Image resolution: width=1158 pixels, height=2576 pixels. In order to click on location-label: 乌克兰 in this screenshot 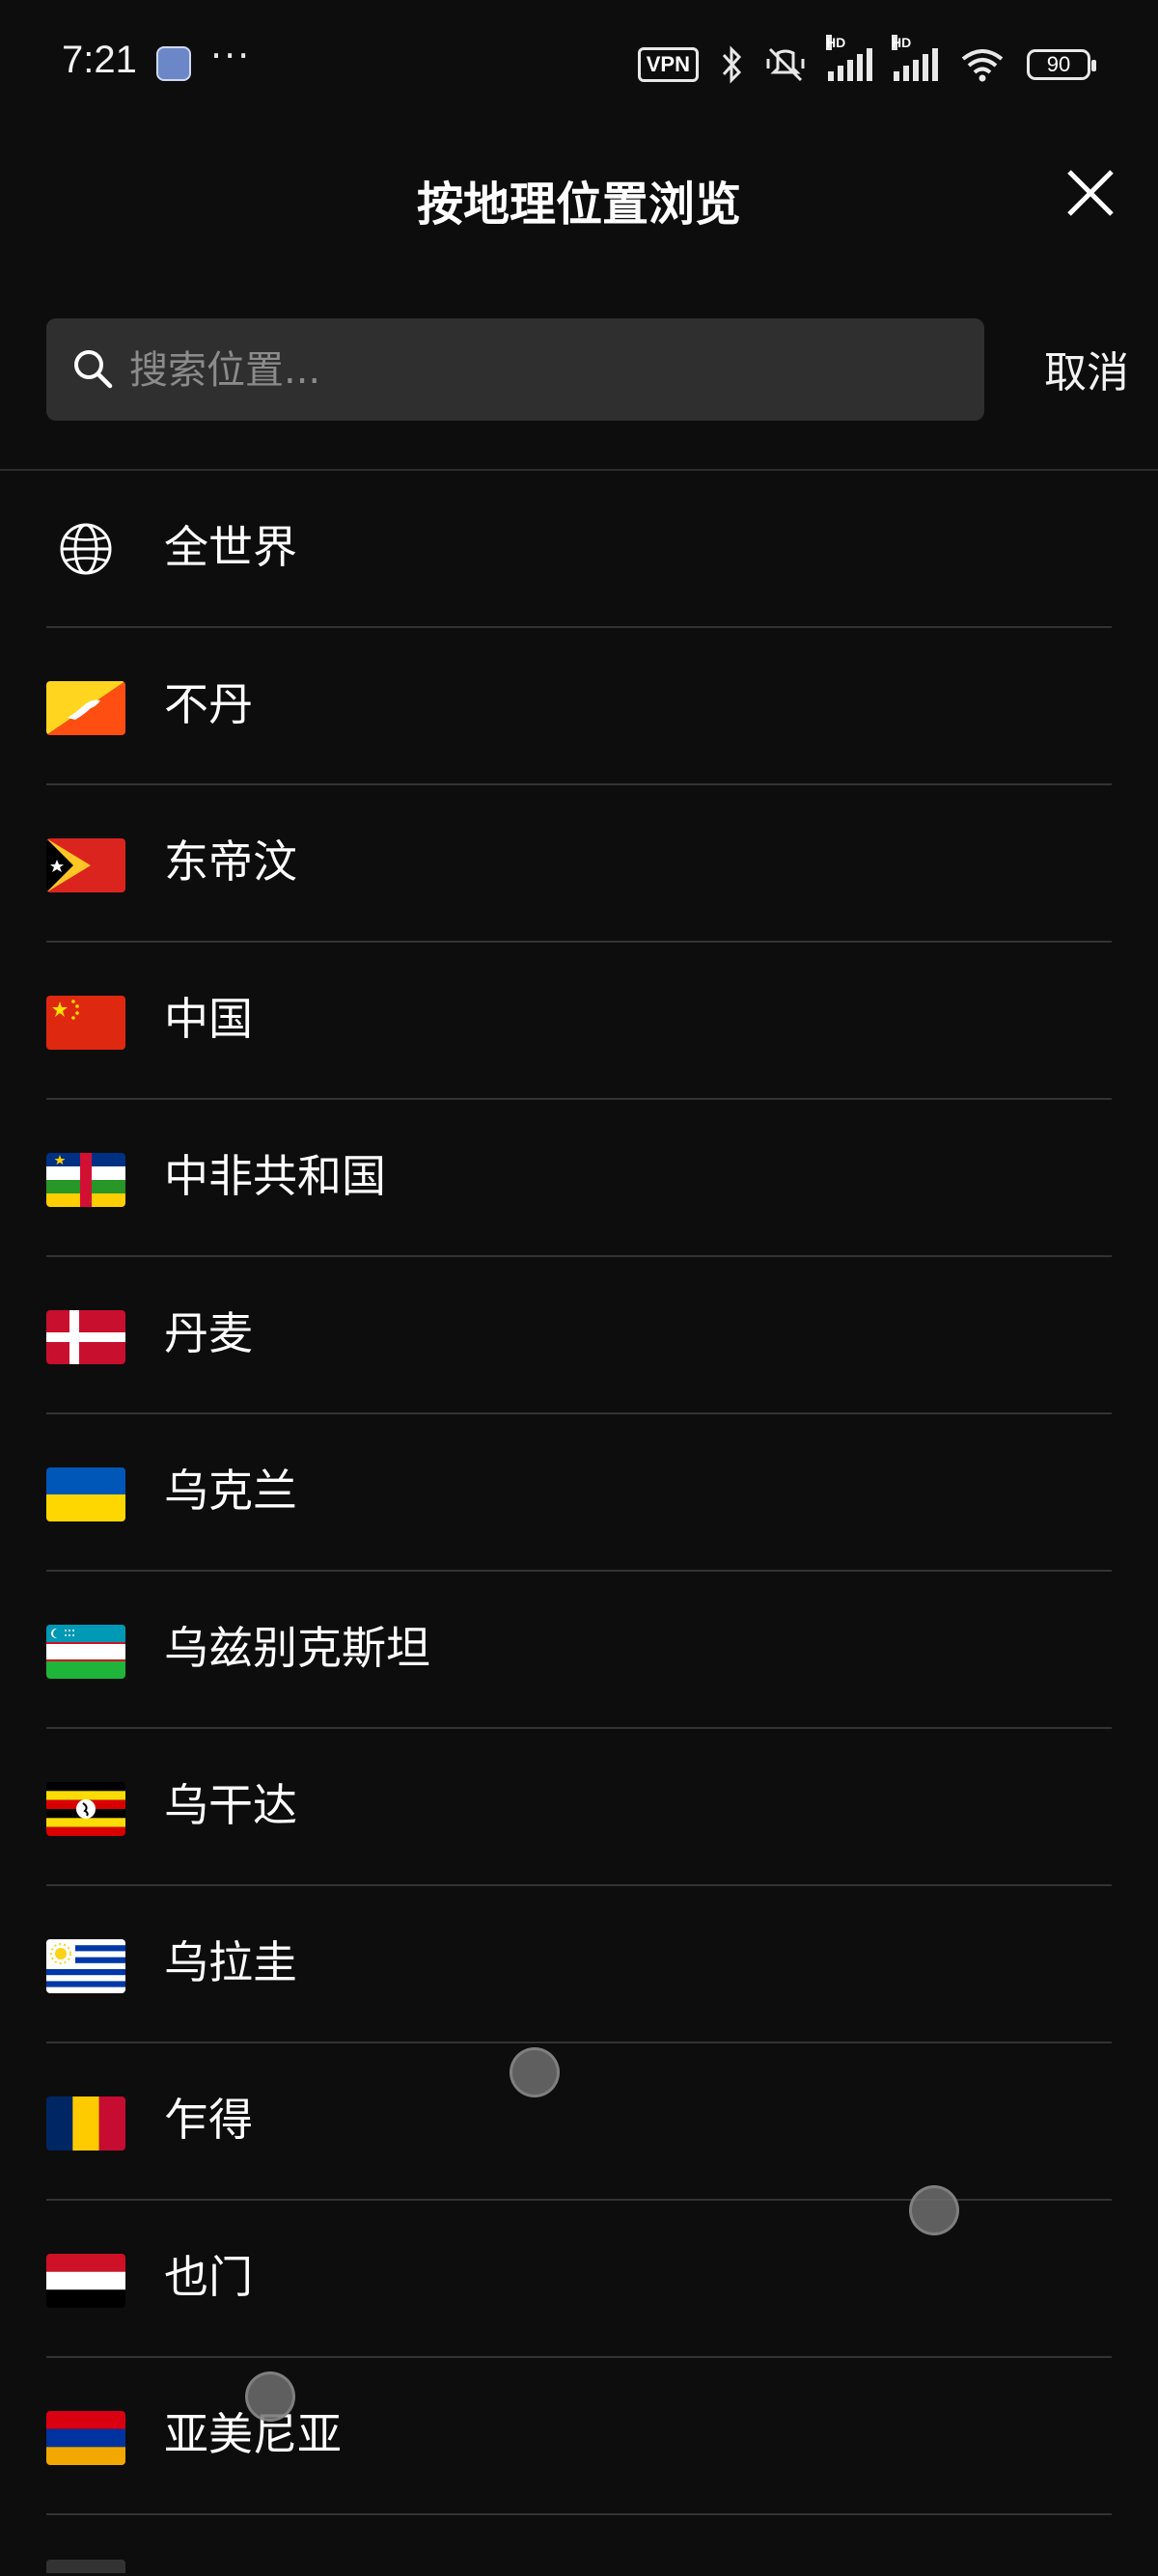, I will do `click(230, 1491)`.